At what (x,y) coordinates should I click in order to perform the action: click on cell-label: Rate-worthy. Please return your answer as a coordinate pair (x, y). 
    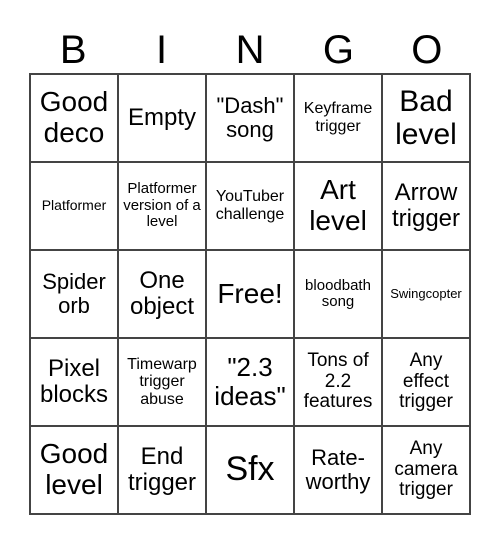
    Looking at the image, I should click on (338, 469).